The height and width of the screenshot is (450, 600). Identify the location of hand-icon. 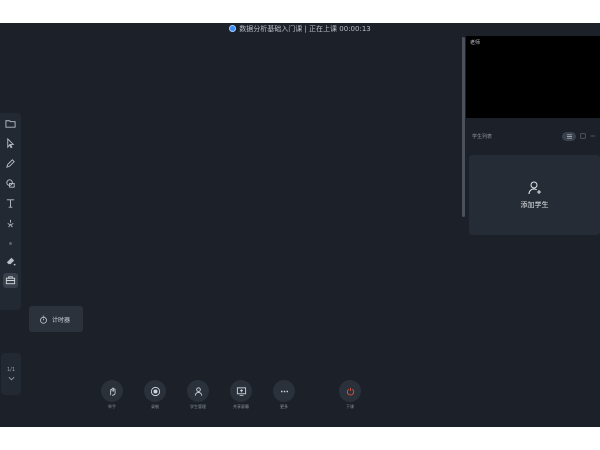
(112, 391).